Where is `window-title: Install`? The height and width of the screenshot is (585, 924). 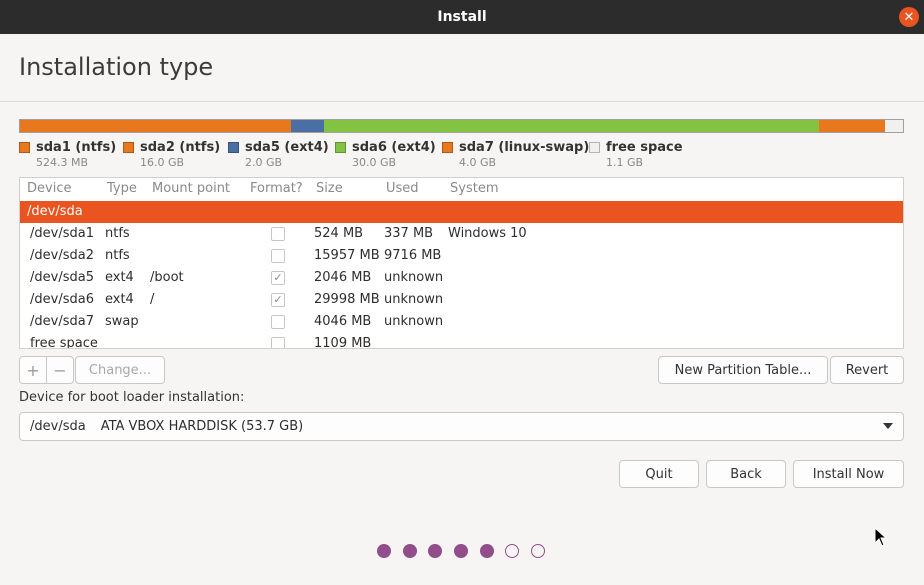 window-title: Install is located at coordinates (462, 17).